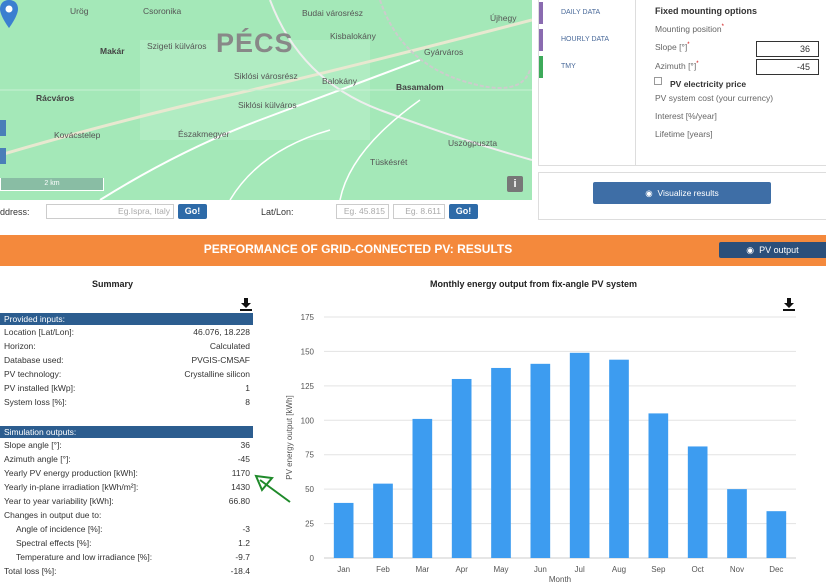  Describe the element at coordinates (15, 212) in the screenshot. I see `address-label: ddress:` at that location.